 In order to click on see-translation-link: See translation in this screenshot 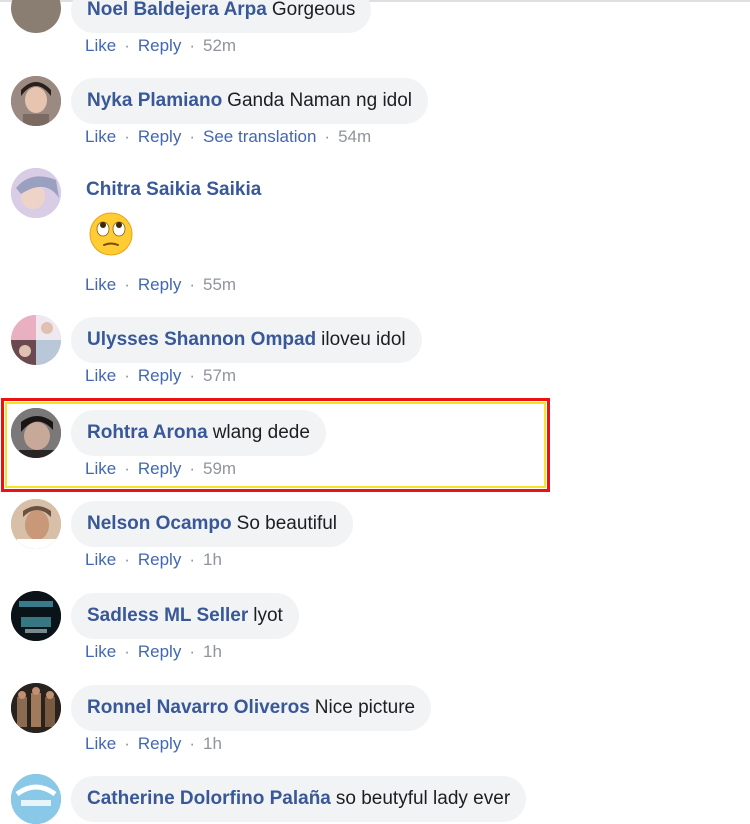, I will do `click(259, 137)`.